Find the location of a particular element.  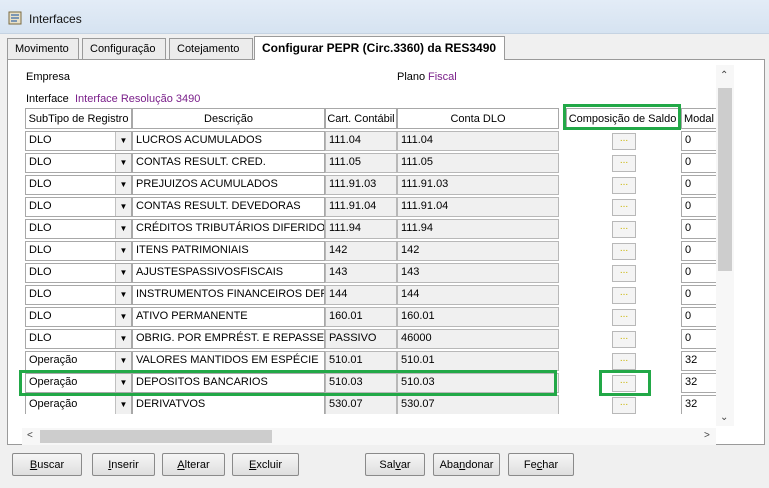

cart-contabil-cell: 510.03 is located at coordinates (361, 383).